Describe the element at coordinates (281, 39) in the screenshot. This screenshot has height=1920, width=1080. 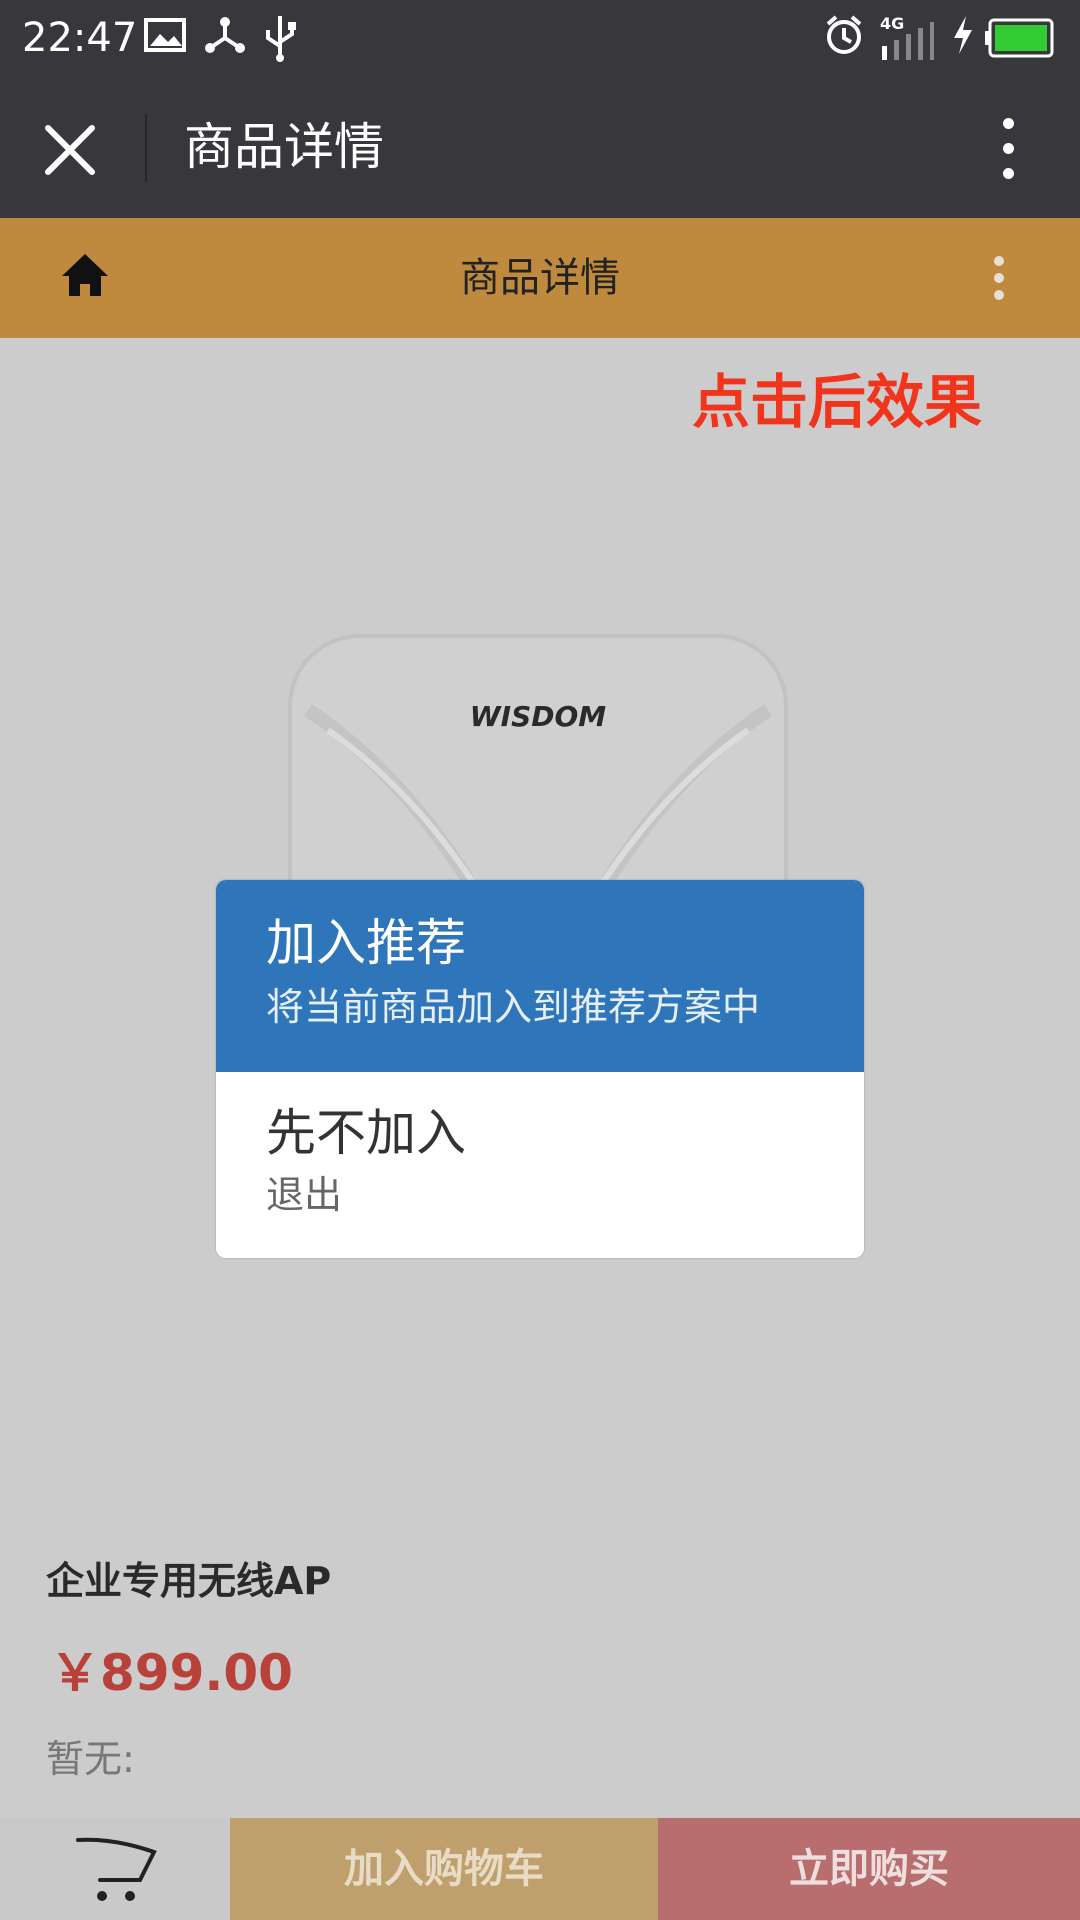
I see `usb-icon` at that location.